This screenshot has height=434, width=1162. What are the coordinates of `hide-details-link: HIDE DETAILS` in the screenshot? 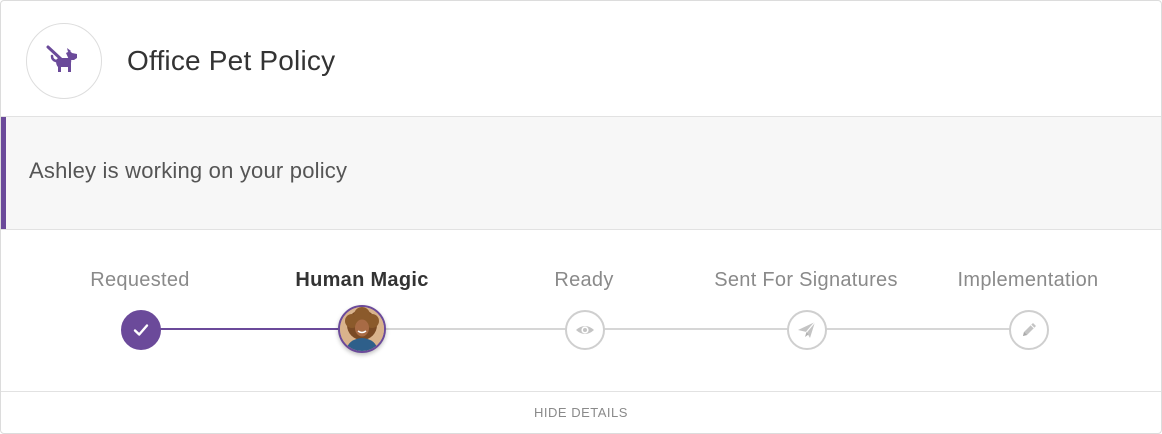 It's located at (581, 412).